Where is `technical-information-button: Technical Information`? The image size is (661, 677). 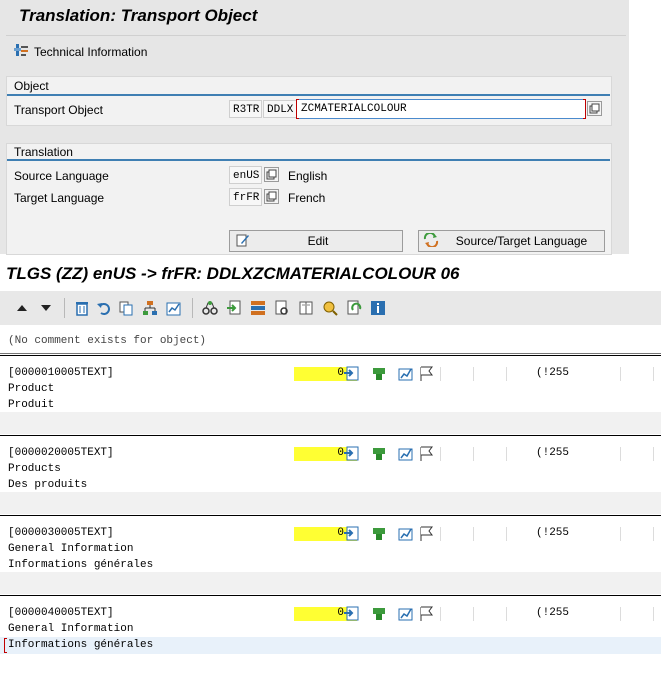 technical-information-button: Technical Information is located at coordinates (80, 51).